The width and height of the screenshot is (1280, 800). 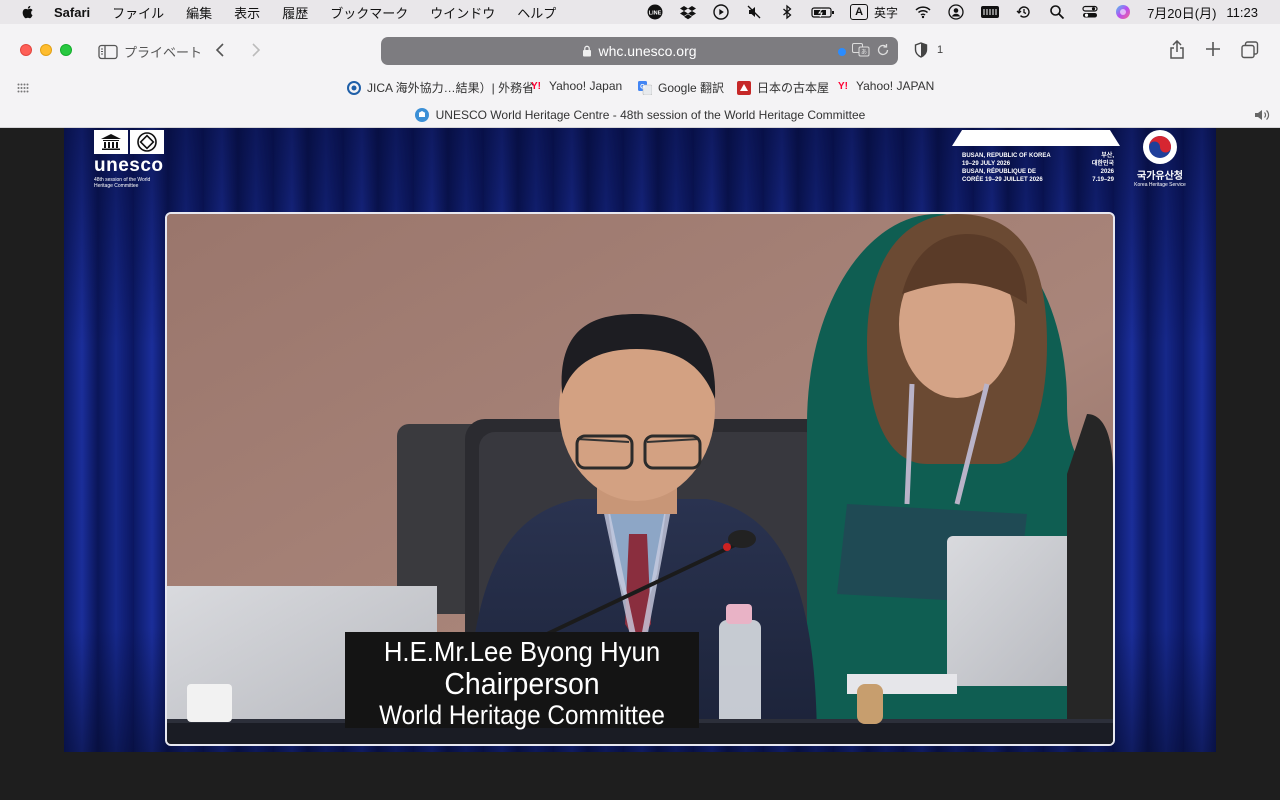 I want to click on busan-line-kr: 7.19–29, so click(x=1103, y=180).